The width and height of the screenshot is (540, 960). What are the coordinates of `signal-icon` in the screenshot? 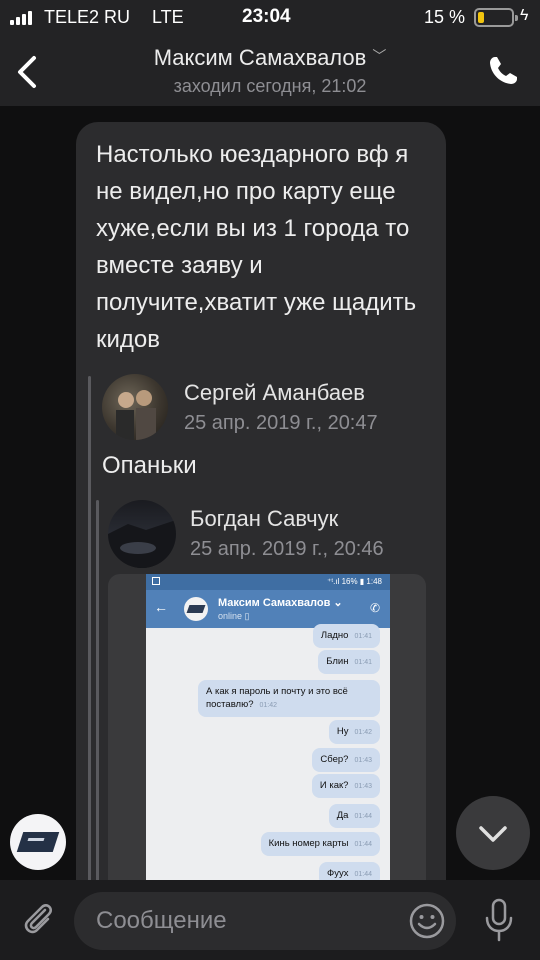 It's located at (21, 18).